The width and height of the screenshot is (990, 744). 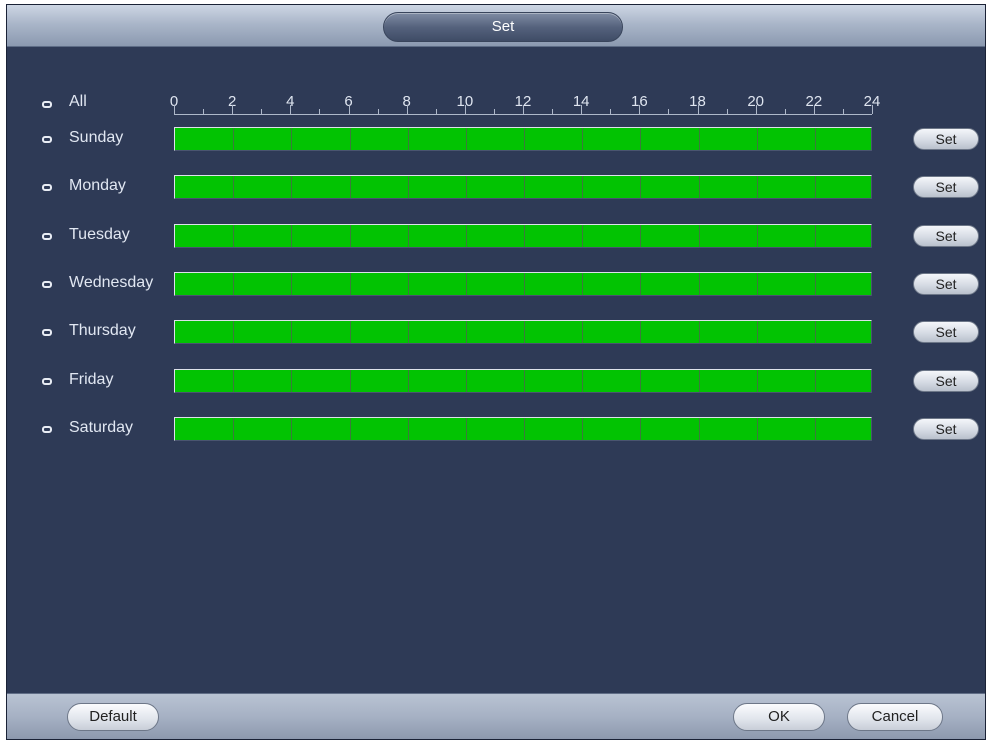 What do you see at coordinates (779, 717) in the screenshot?
I see `ok-button: OK` at bounding box center [779, 717].